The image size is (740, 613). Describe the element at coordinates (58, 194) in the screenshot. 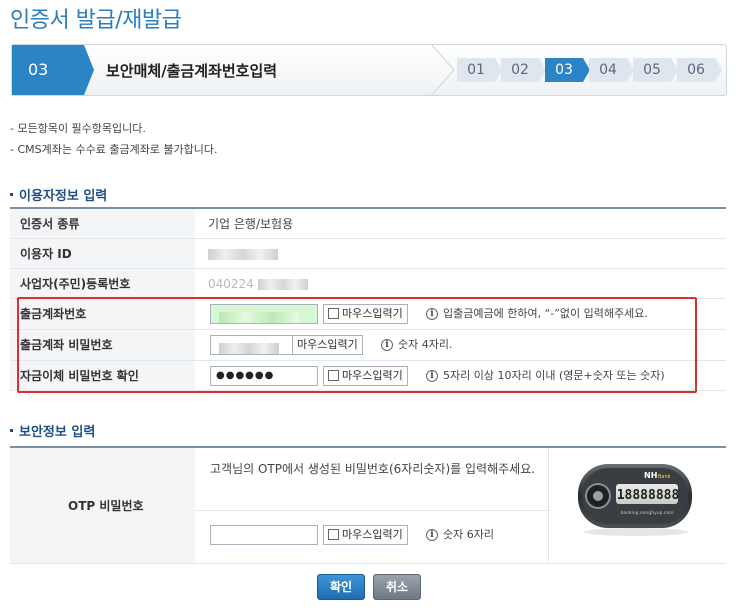

I see `user-section-title: 이용자정보 입력` at that location.